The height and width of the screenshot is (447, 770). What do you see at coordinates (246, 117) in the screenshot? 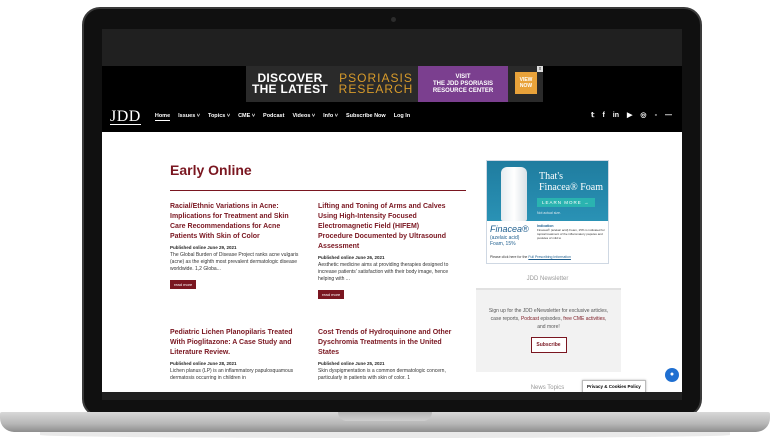
I see `nav-cme: CME ˅` at bounding box center [246, 117].